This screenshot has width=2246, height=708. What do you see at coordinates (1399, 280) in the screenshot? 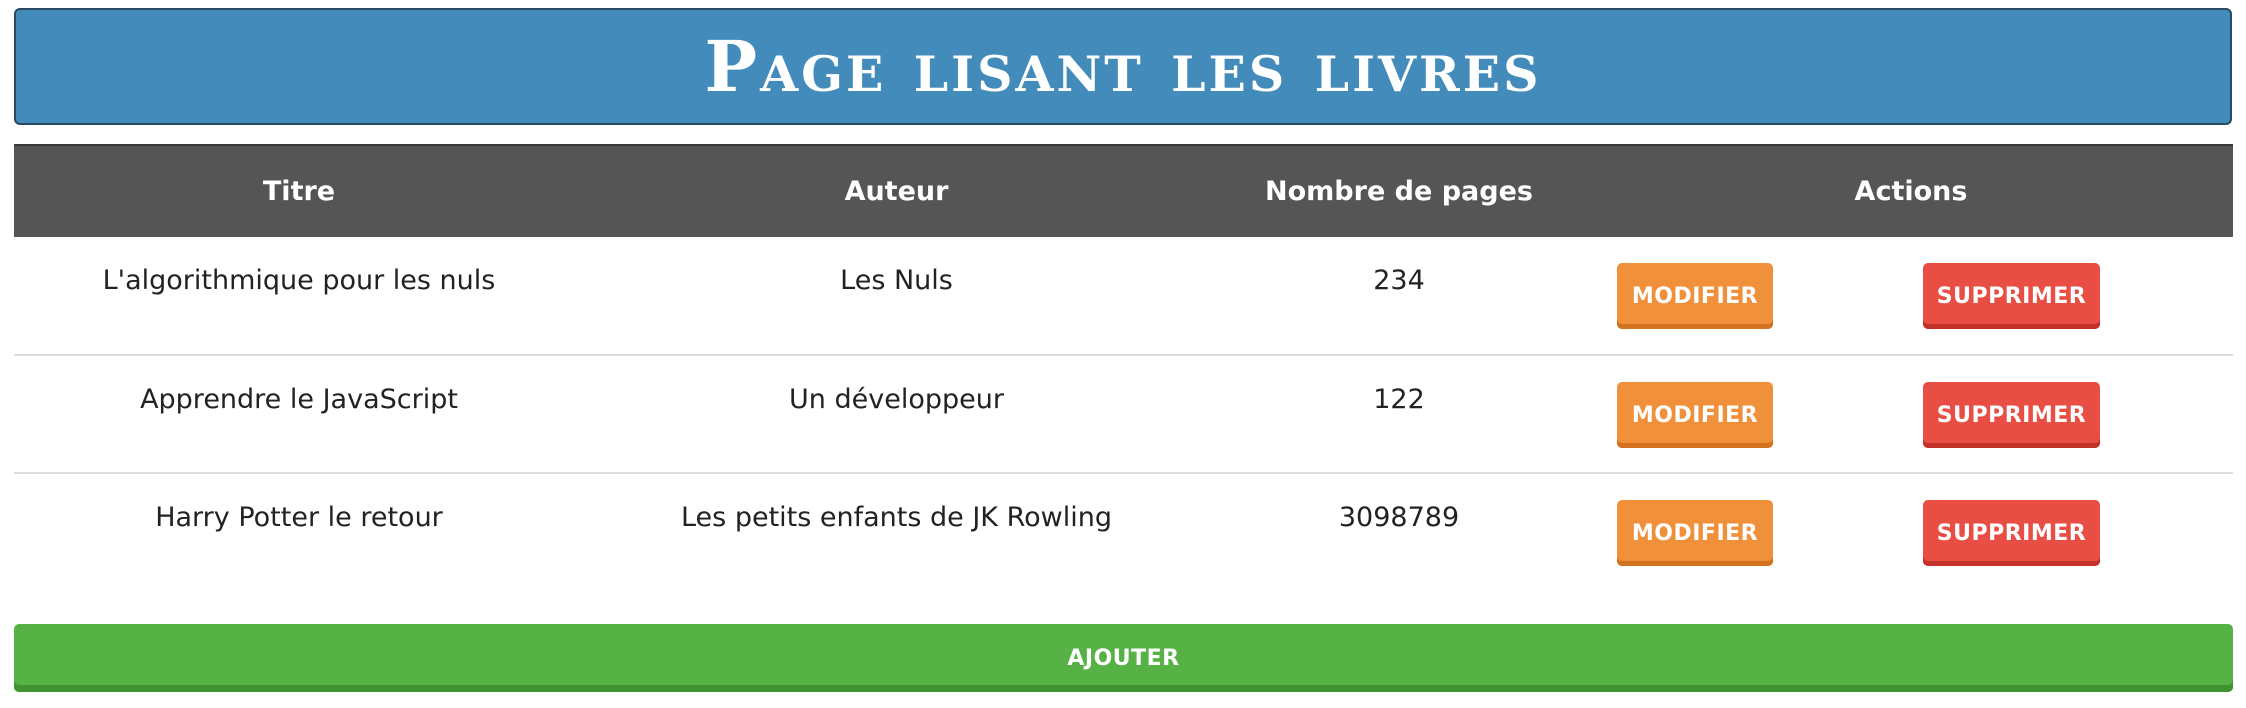
I see `book-pages: 234` at bounding box center [1399, 280].